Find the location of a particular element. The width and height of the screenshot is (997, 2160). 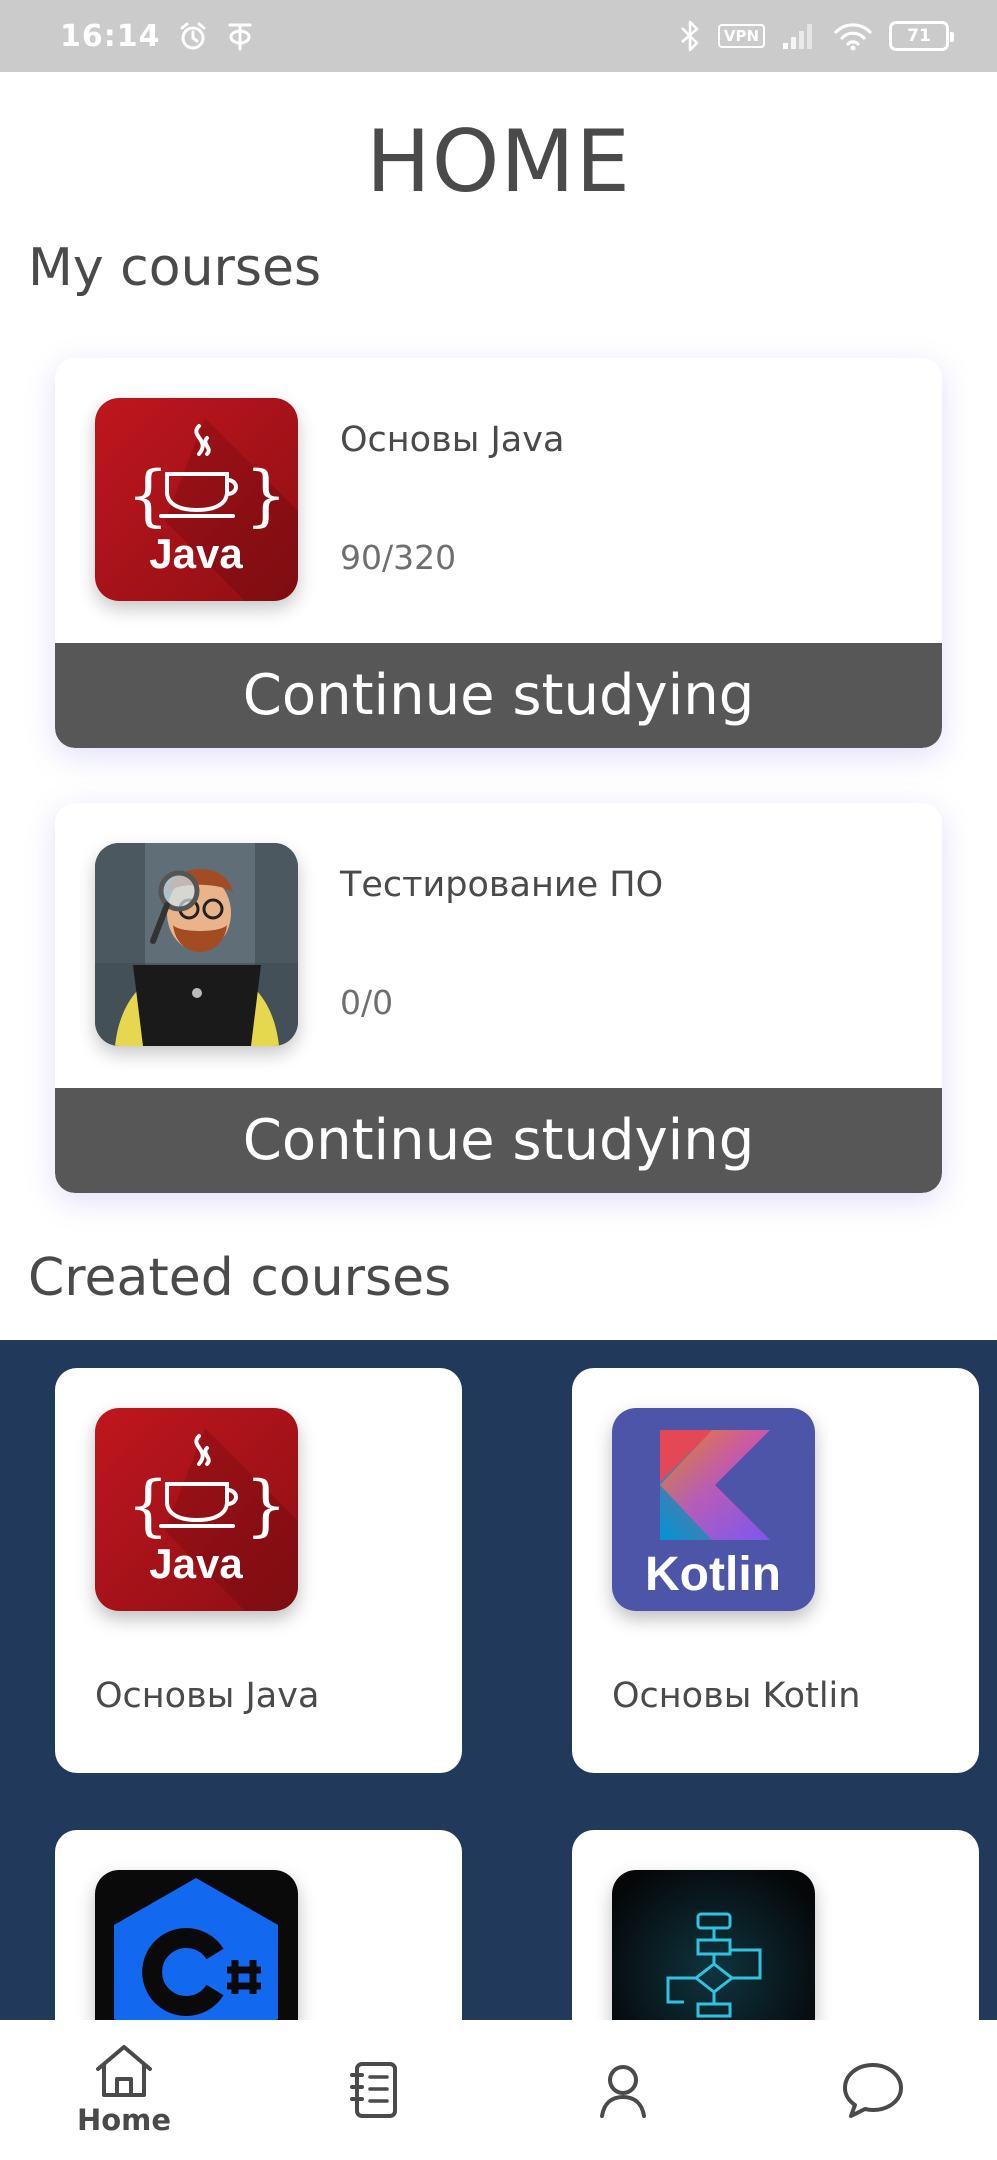

flowchart-icon is located at coordinates (713, 1945).